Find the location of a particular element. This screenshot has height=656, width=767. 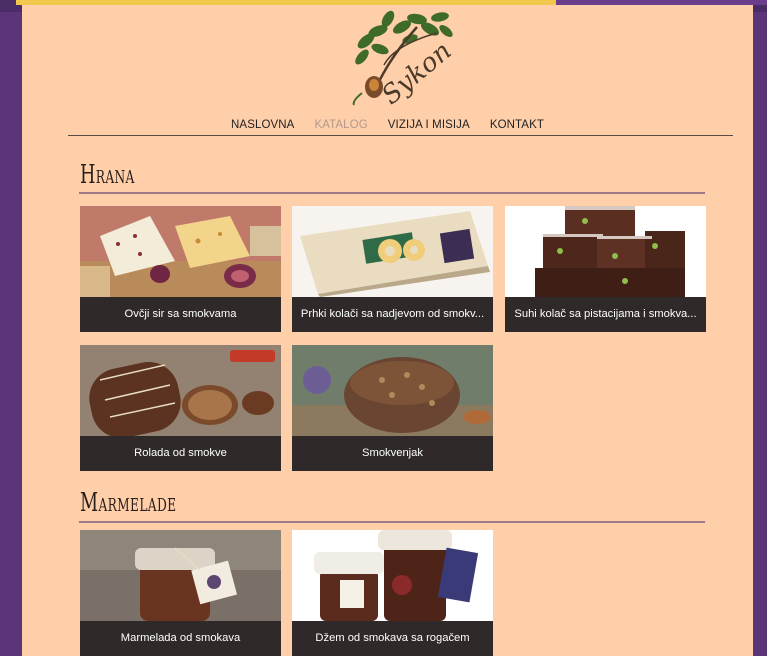

fig-leaf-logo-icon: Sykon is located at coordinates (404, 60).